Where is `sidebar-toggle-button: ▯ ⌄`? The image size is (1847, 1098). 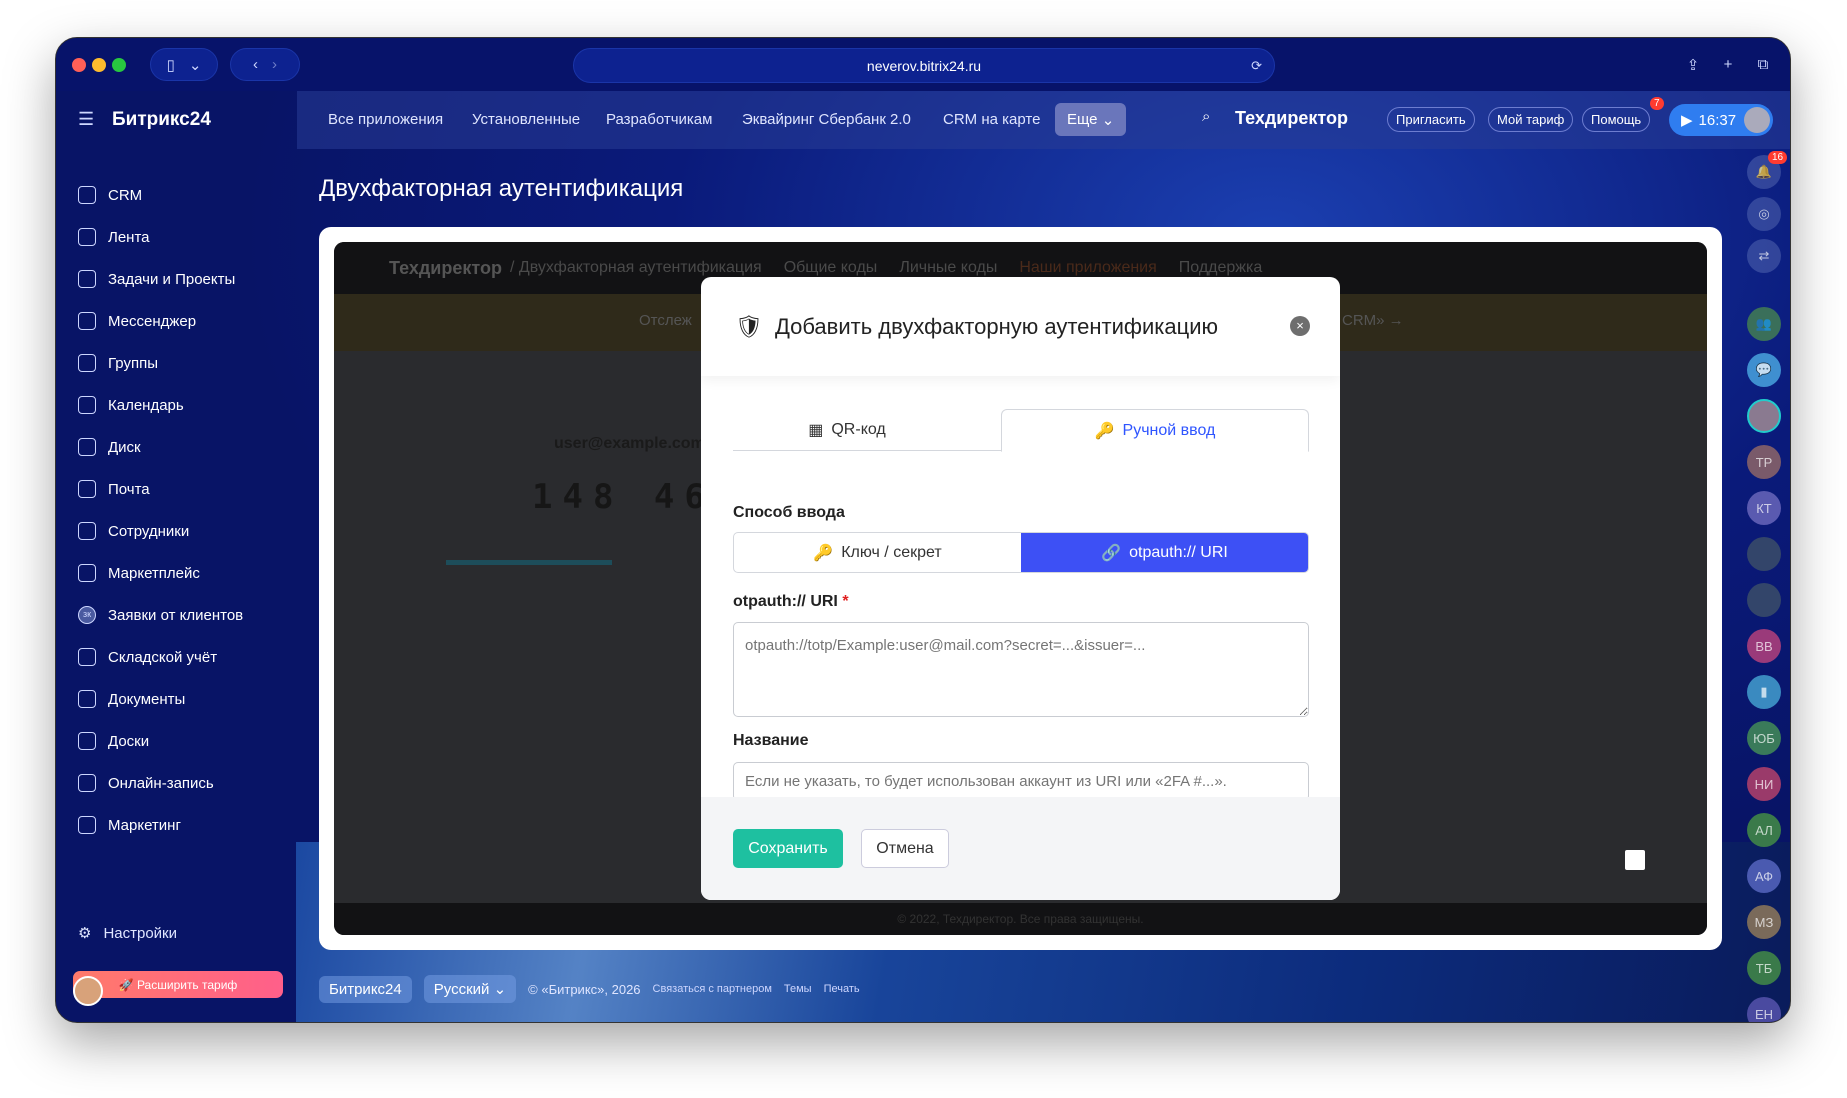
sidebar-toggle-button: ▯ ⌄ is located at coordinates (184, 64).